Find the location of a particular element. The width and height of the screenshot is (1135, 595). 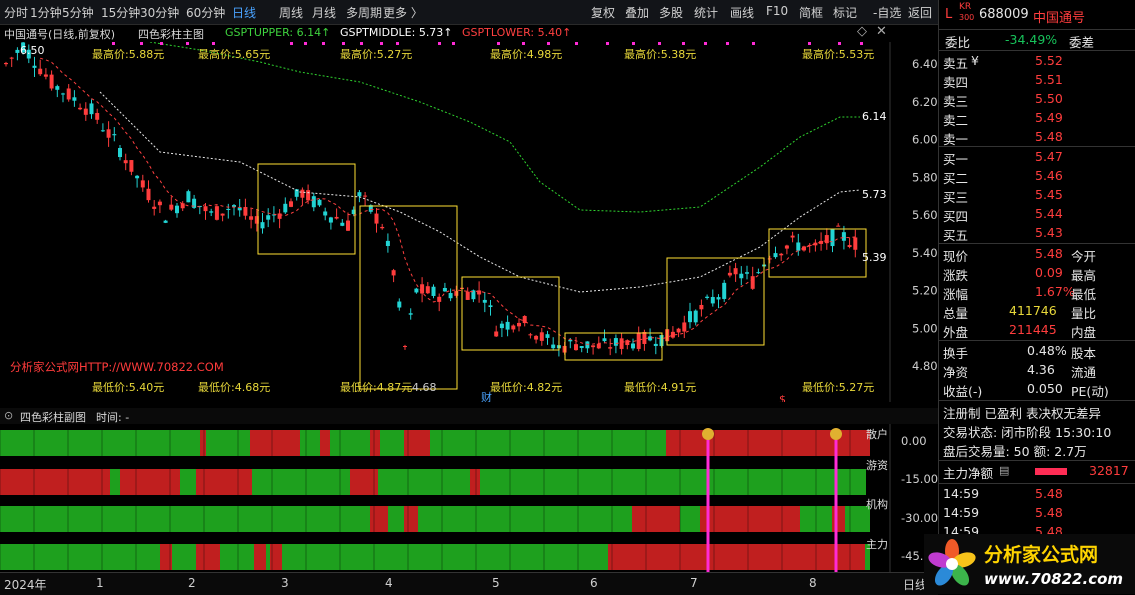

low-price-label: 最低价:4.87元 is located at coordinates (376, 387).